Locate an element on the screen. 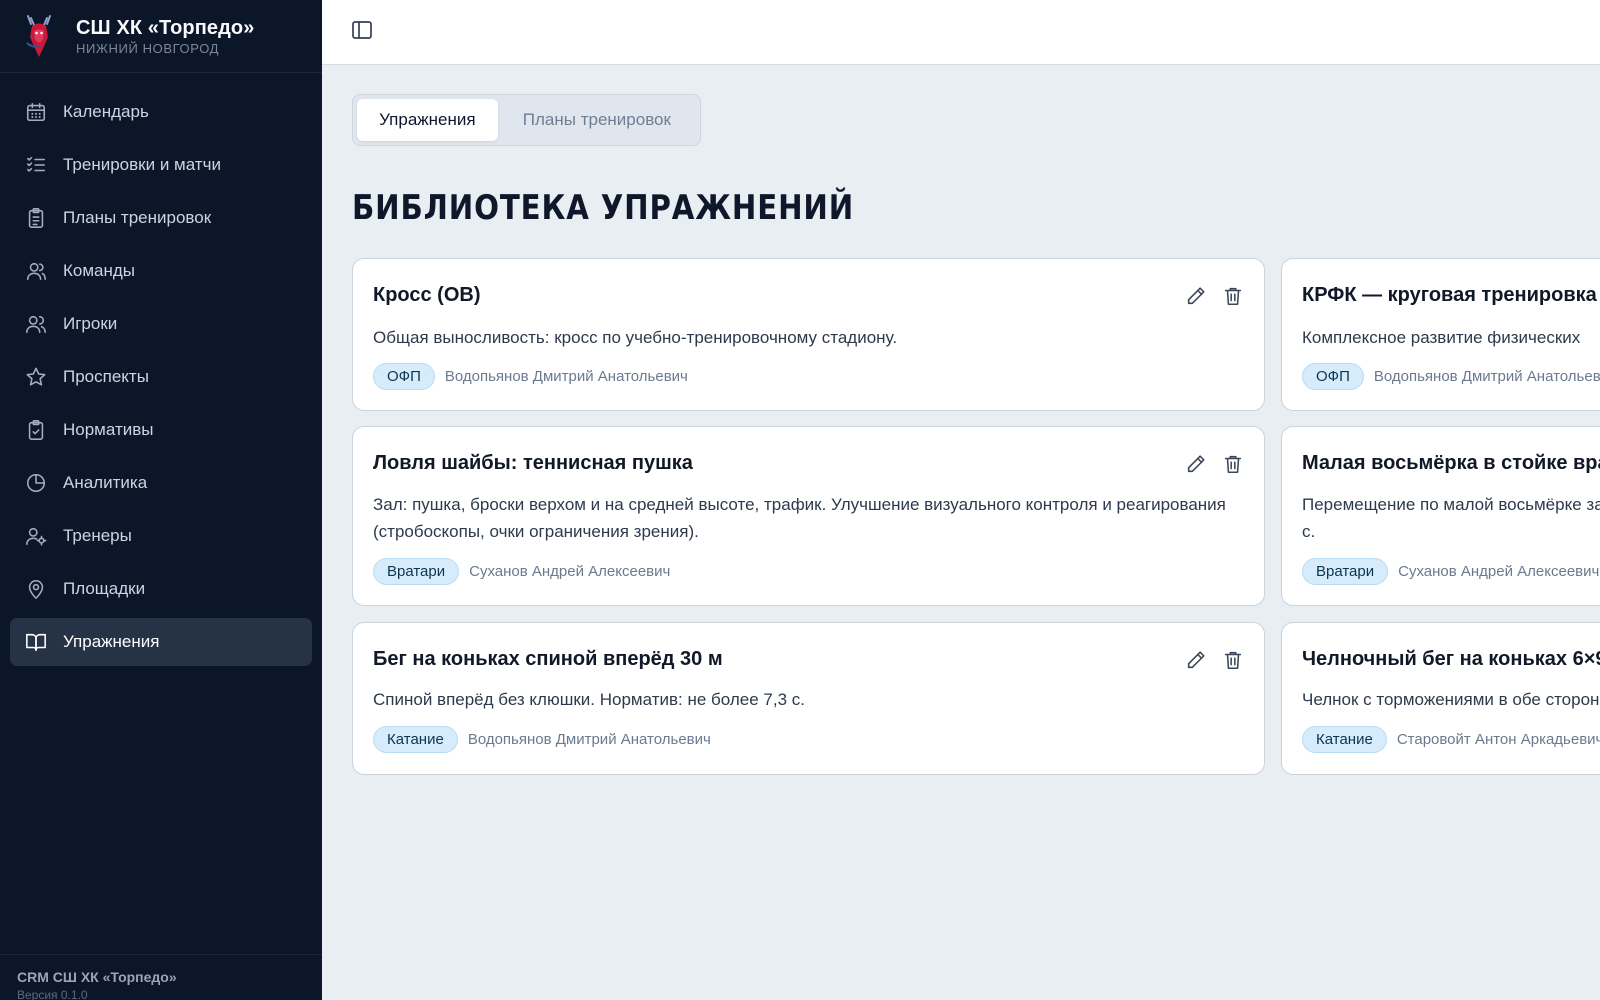 This screenshot has height=1000, width=1600. torpedo-logo-icon is located at coordinates (38, 36).